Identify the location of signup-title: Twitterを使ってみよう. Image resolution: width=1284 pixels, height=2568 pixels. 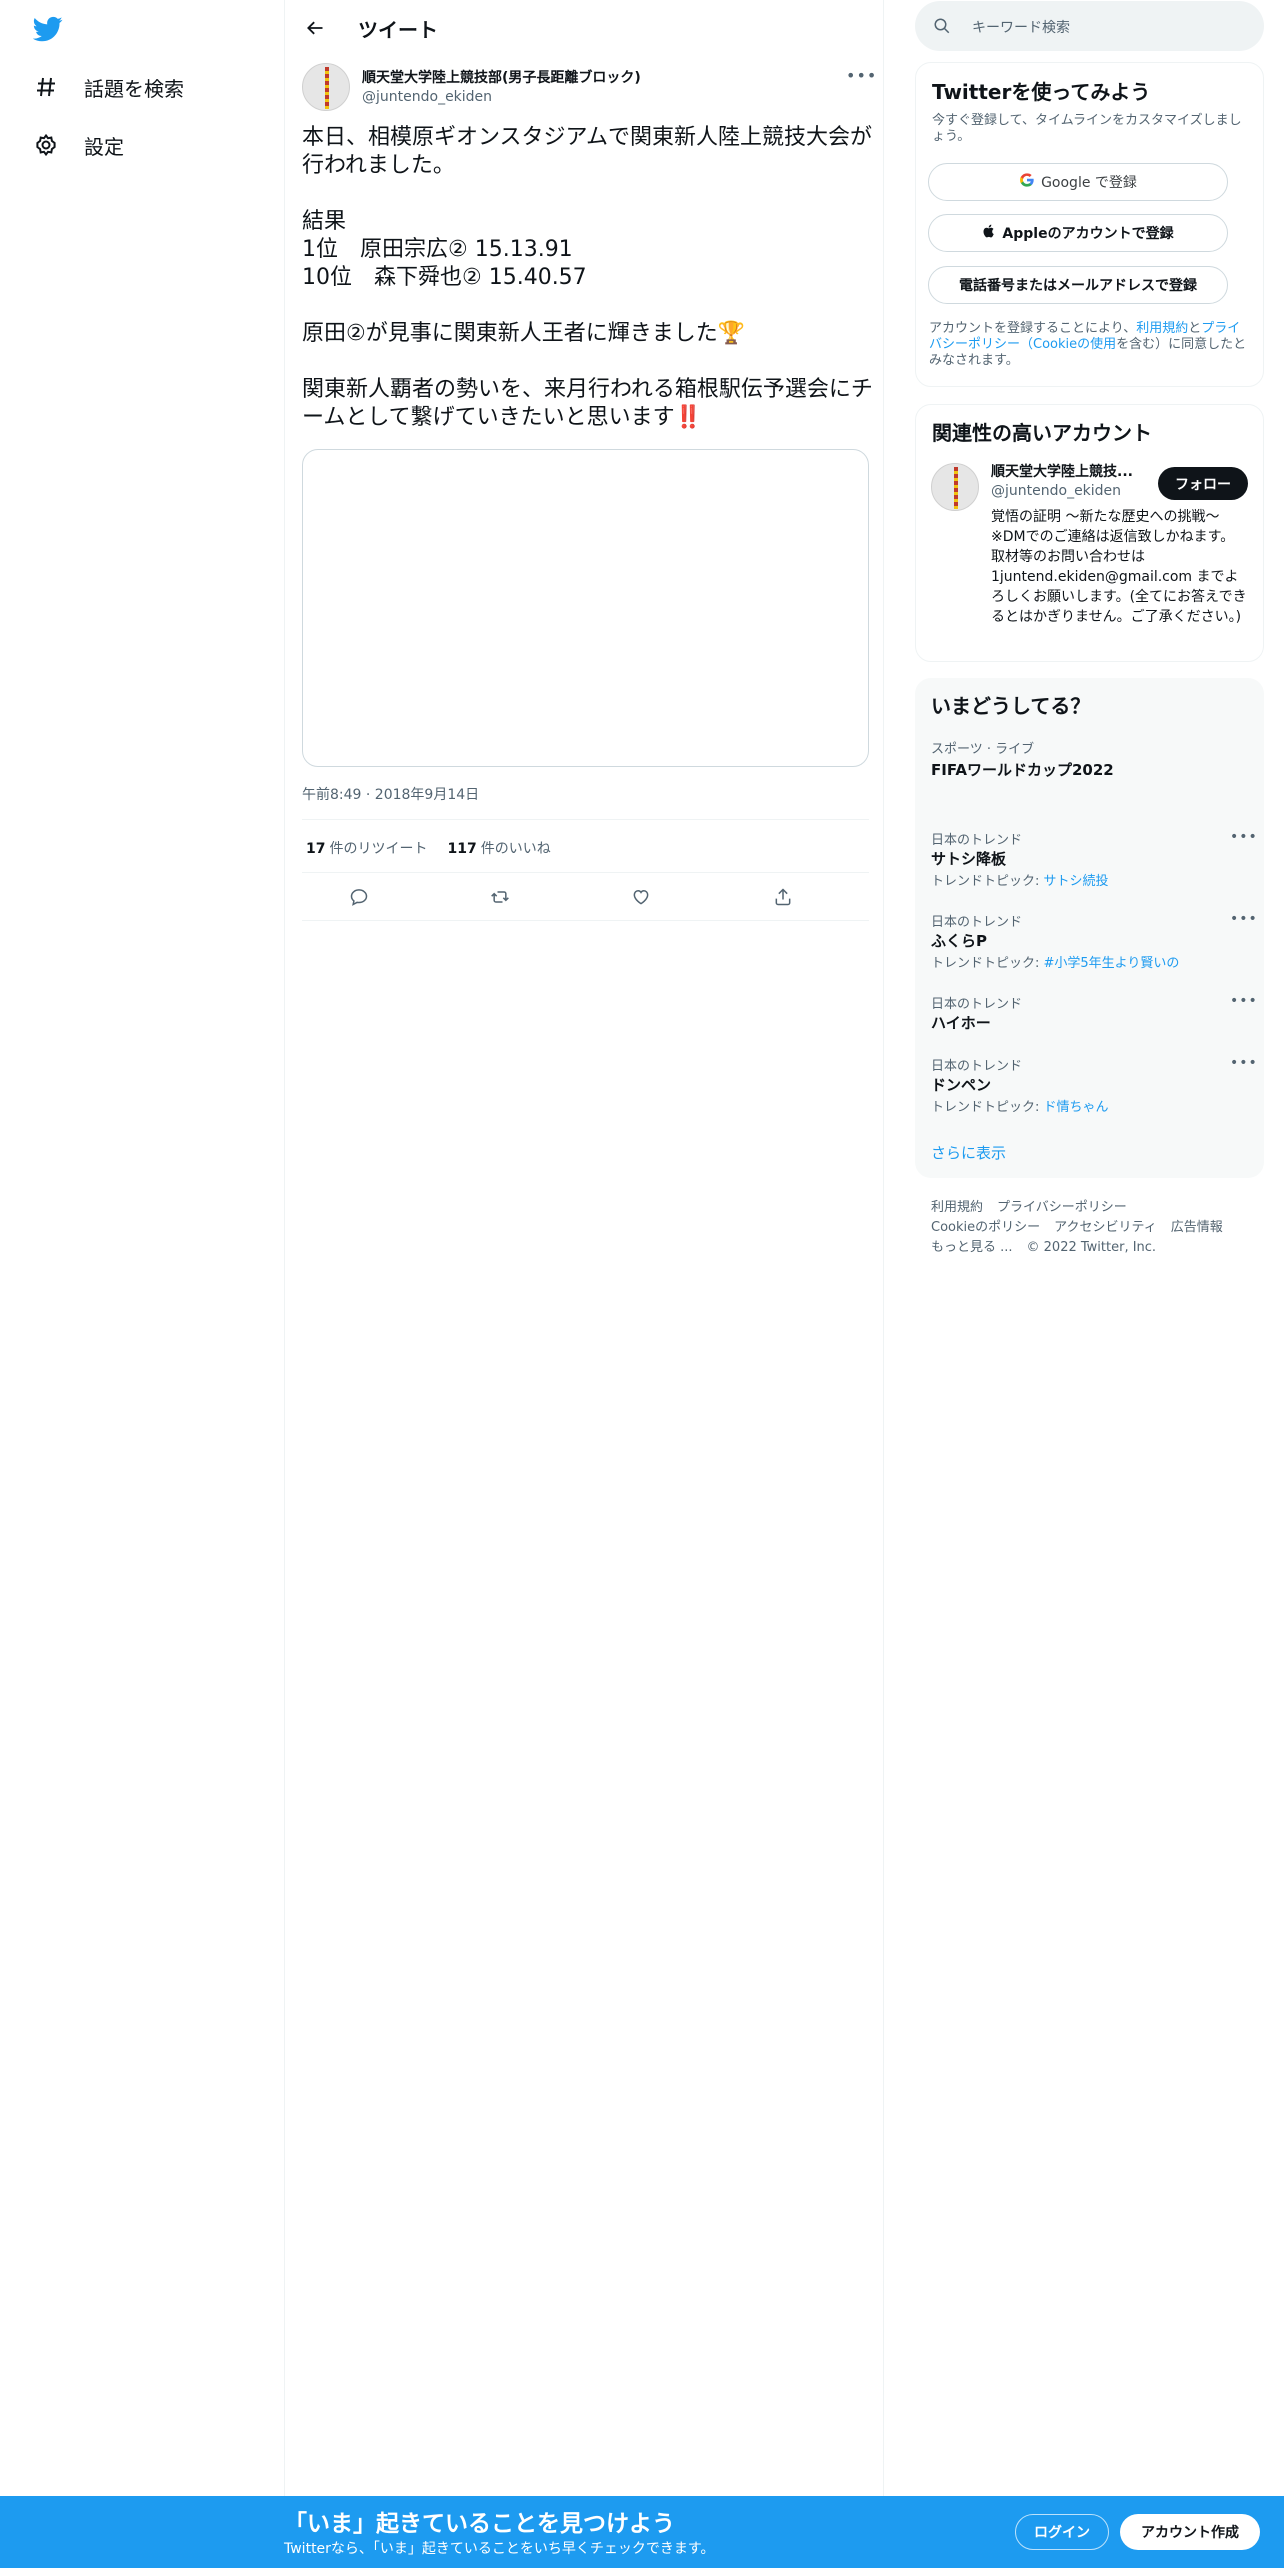
(1041, 92).